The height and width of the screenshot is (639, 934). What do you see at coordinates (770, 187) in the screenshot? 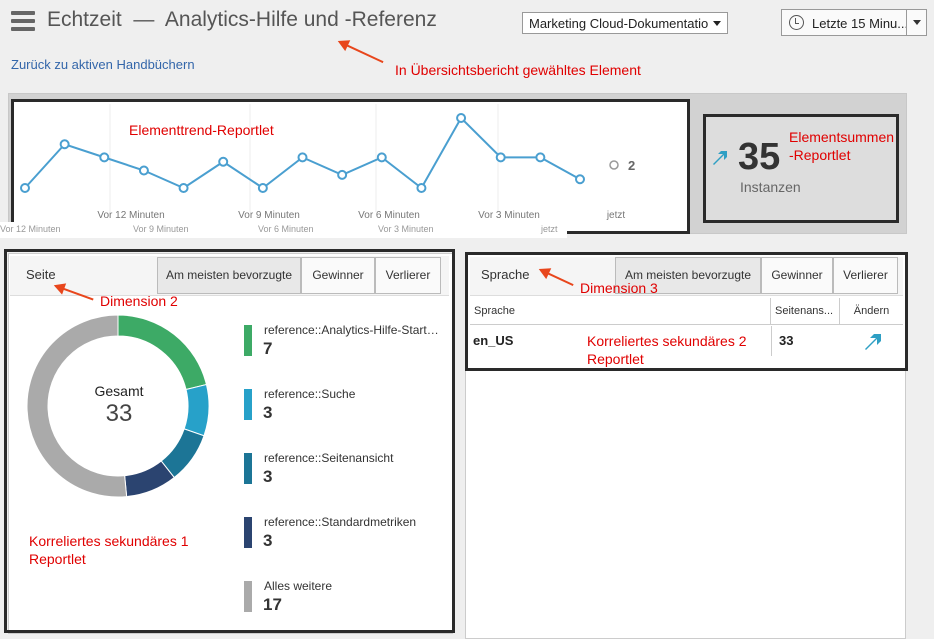
I see `sum-caption: Instanzen` at bounding box center [770, 187].